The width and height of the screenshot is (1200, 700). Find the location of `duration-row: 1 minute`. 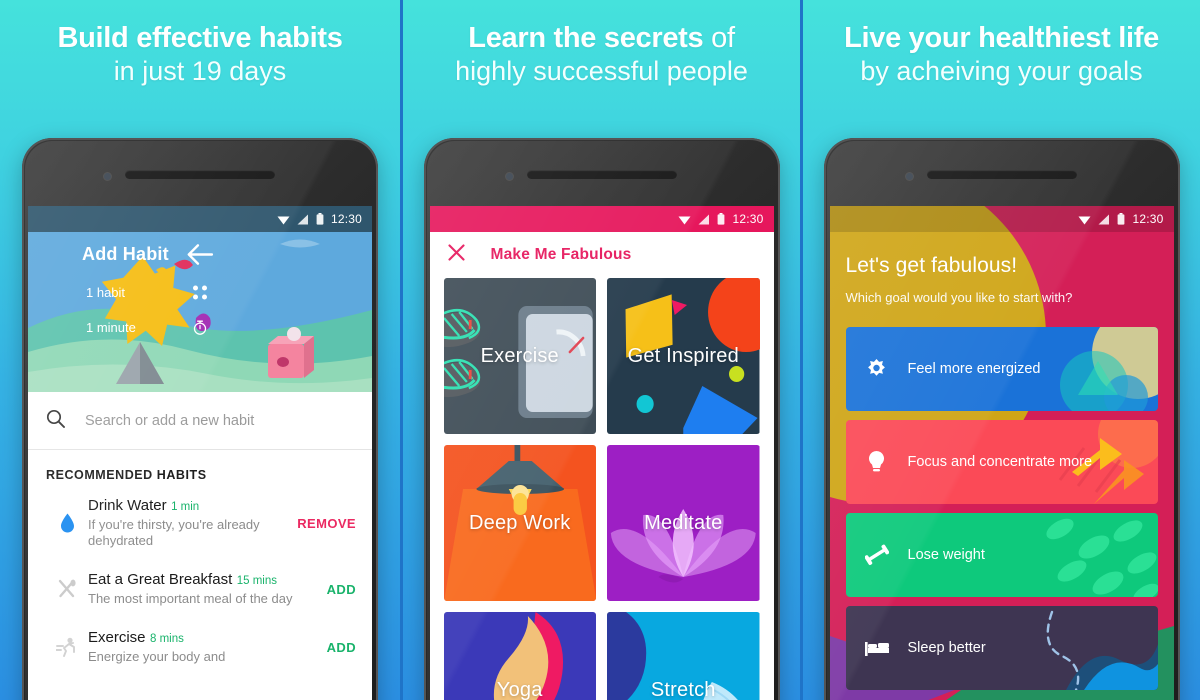

duration-row: 1 minute is located at coordinates (200, 327).